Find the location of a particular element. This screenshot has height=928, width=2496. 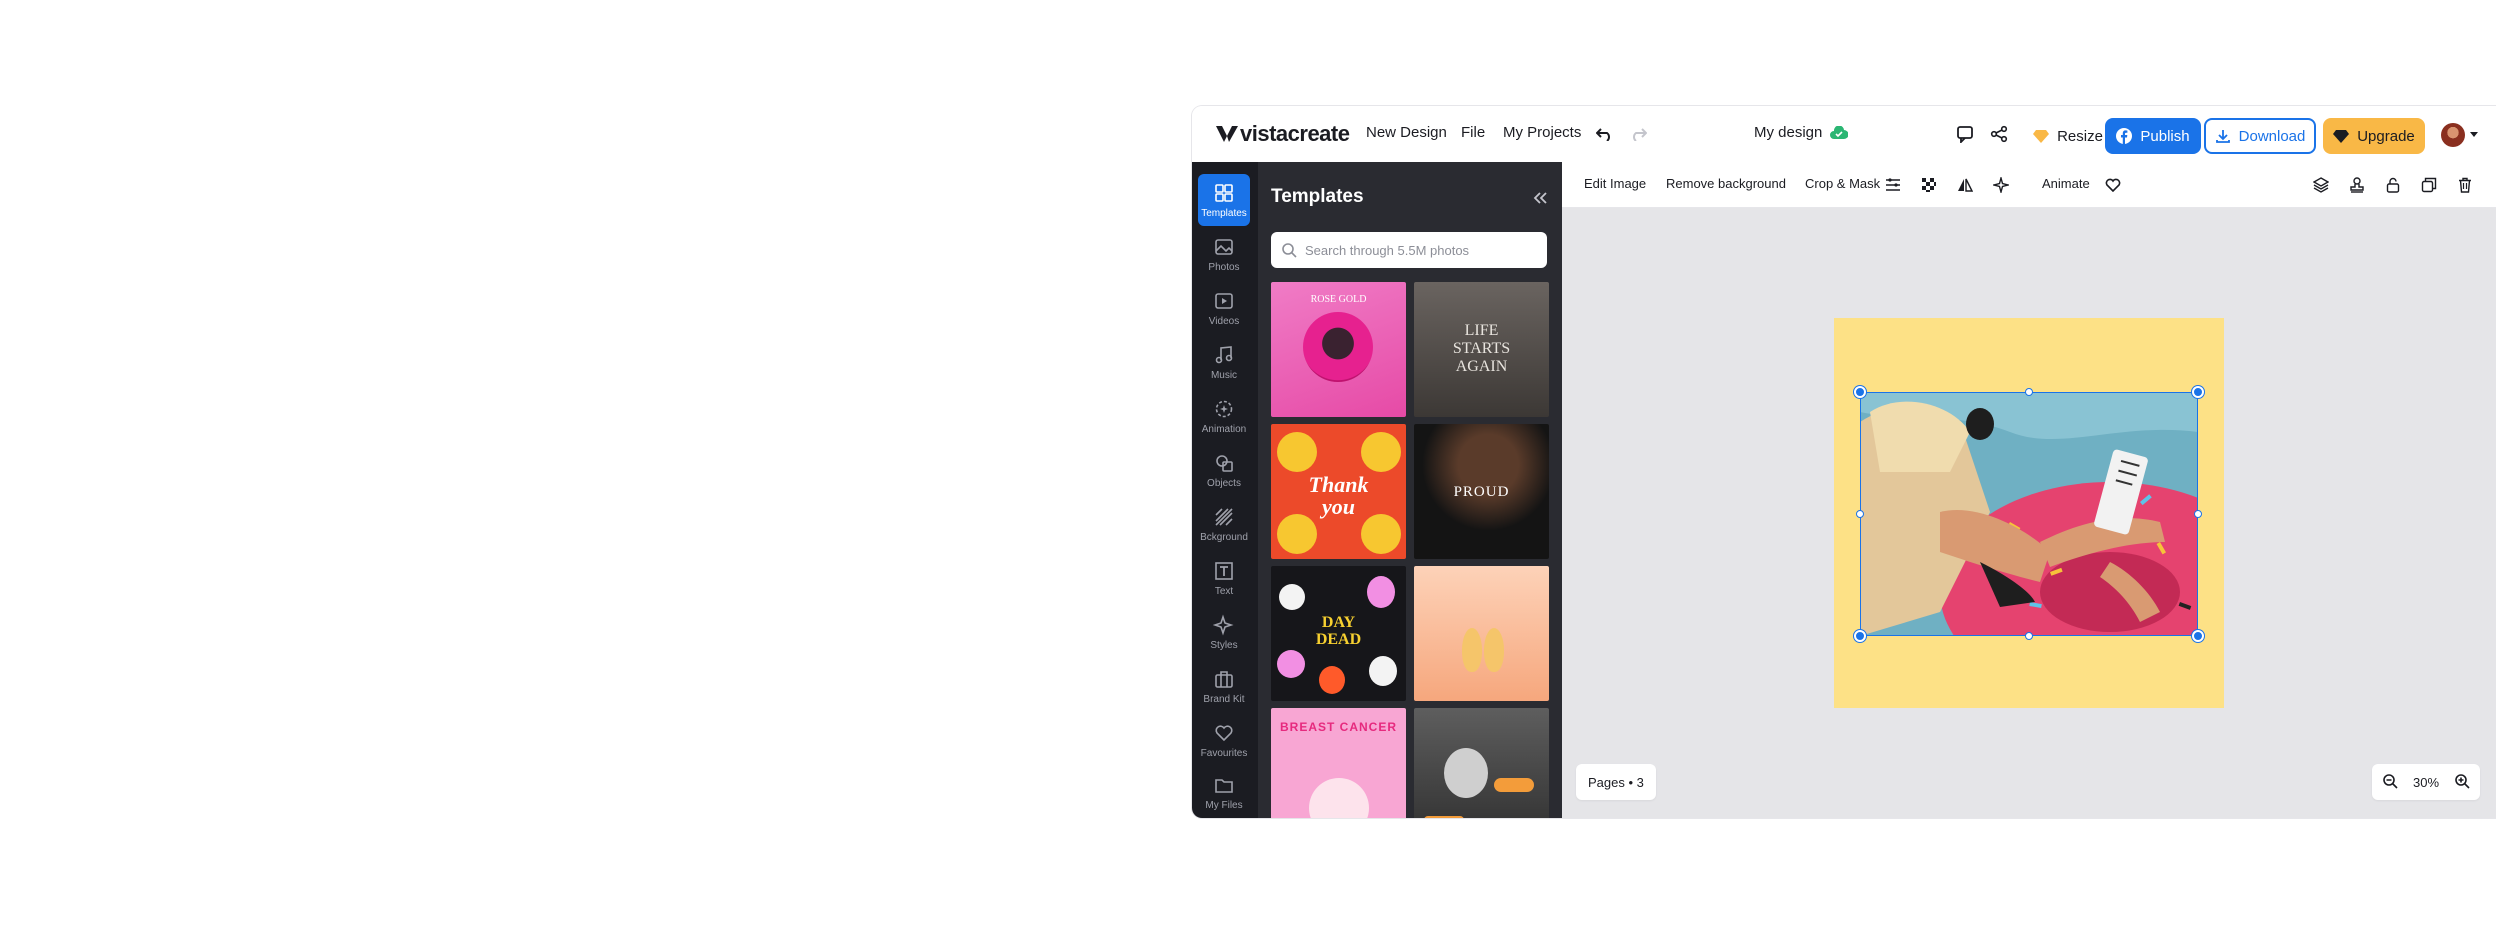

sidebar-item-background: Bckground is located at coordinates (1224, 524).